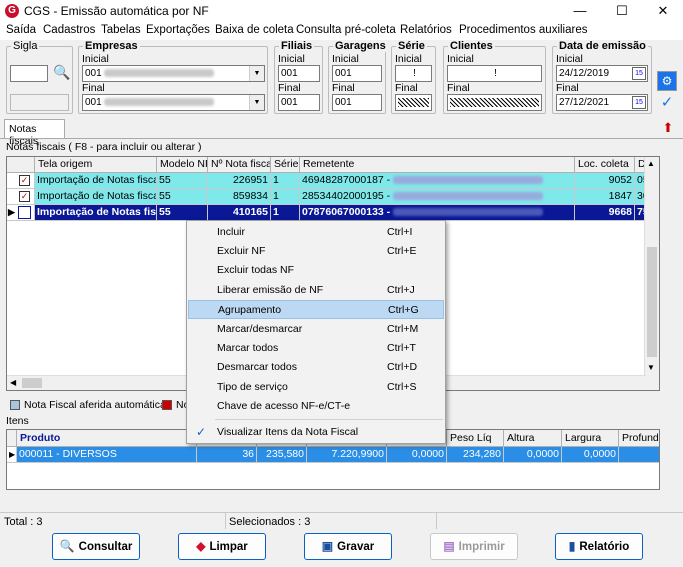  Describe the element at coordinates (25, 46) in the screenshot. I see `sigla-label: Sigla` at that location.